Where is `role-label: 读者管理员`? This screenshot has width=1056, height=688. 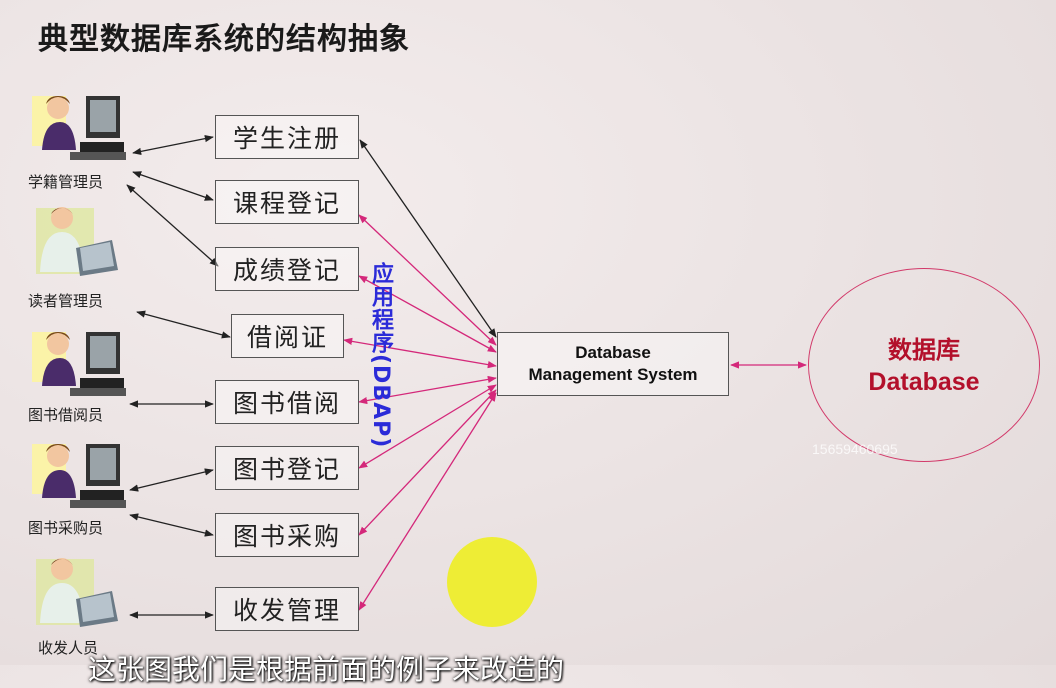 role-label: 读者管理员 is located at coordinates (66, 301).